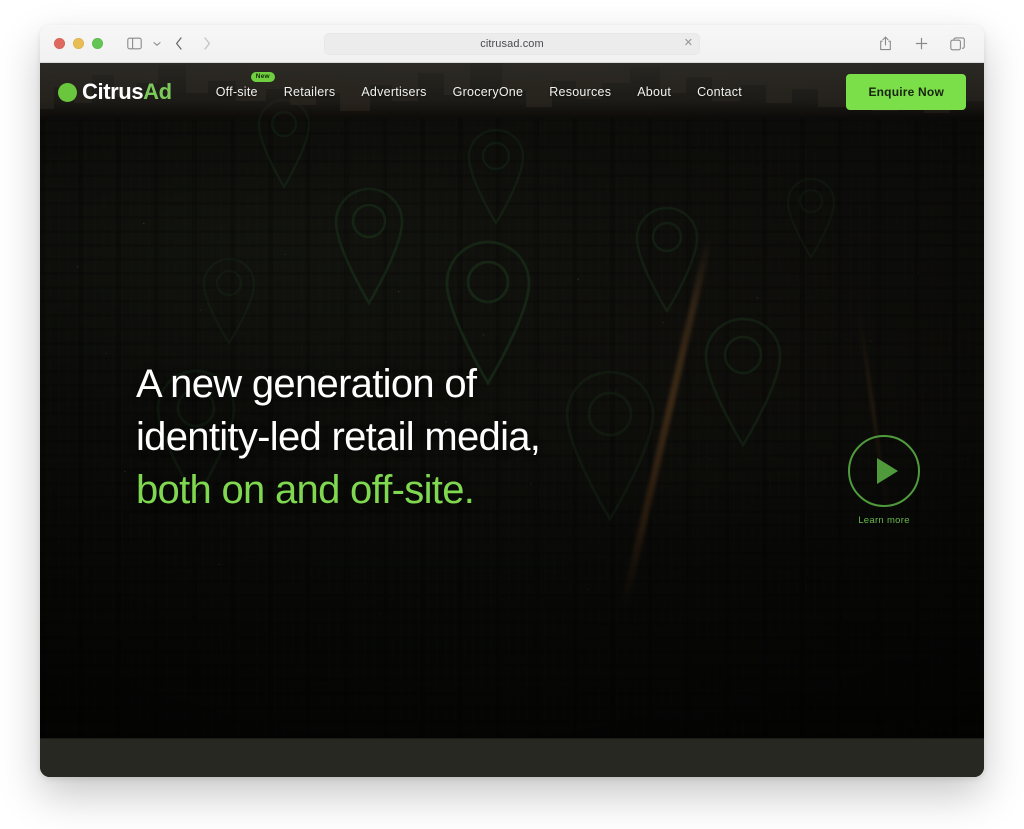 The width and height of the screenshot is (1024, 829). I want to click on learn-more-video-button: Learn more, so click(884, 480).